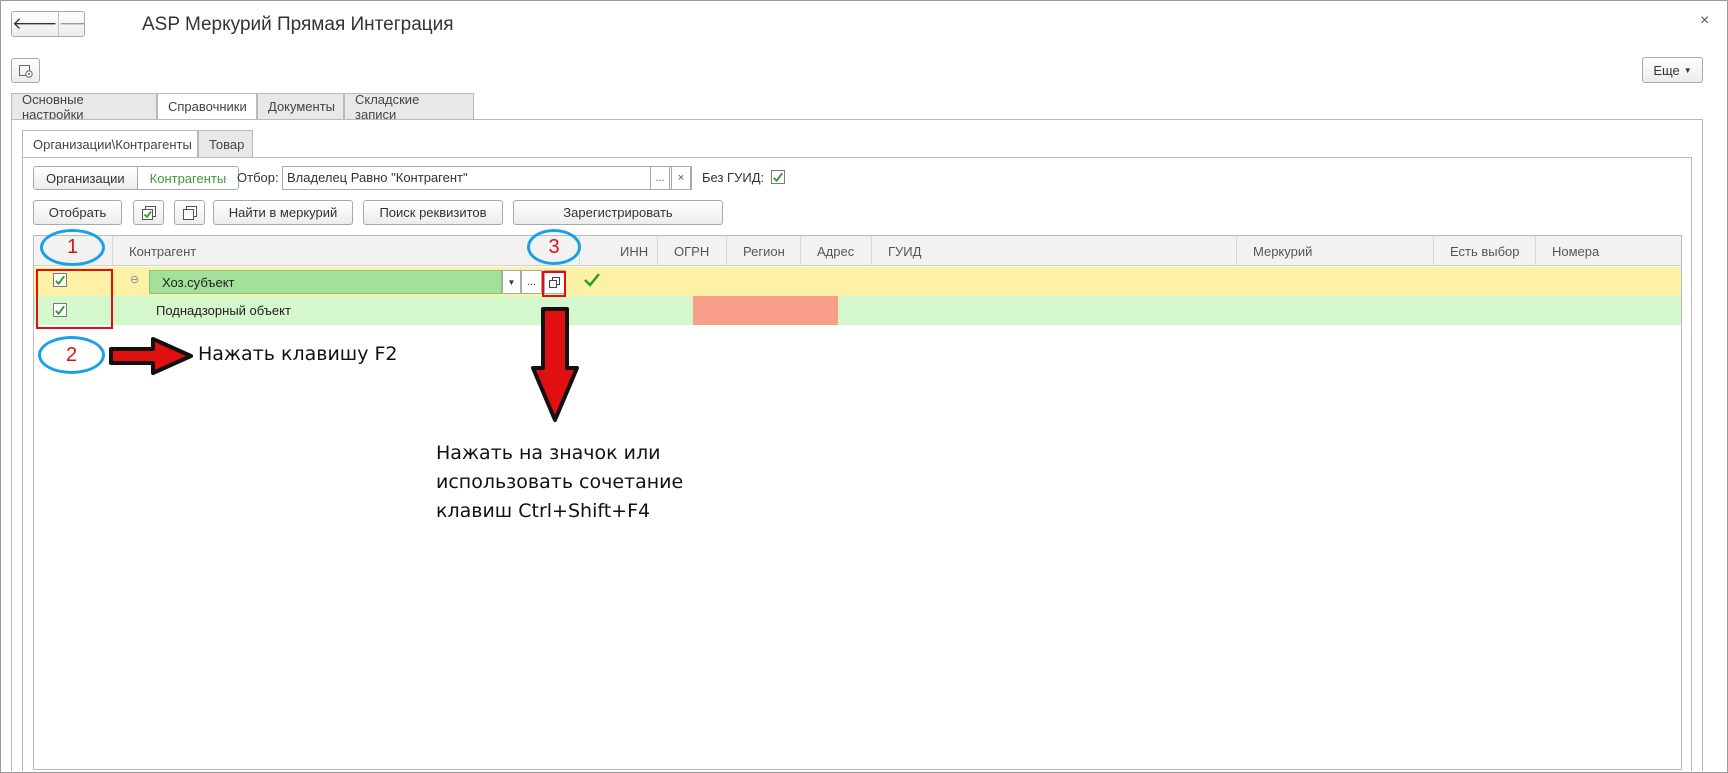 This screenshot has height=773, width=1728. What do you see at coordinates (554, 284) in the screenshot?
I see `annotation-highlight-open-button` at bounding box center [554, 284].